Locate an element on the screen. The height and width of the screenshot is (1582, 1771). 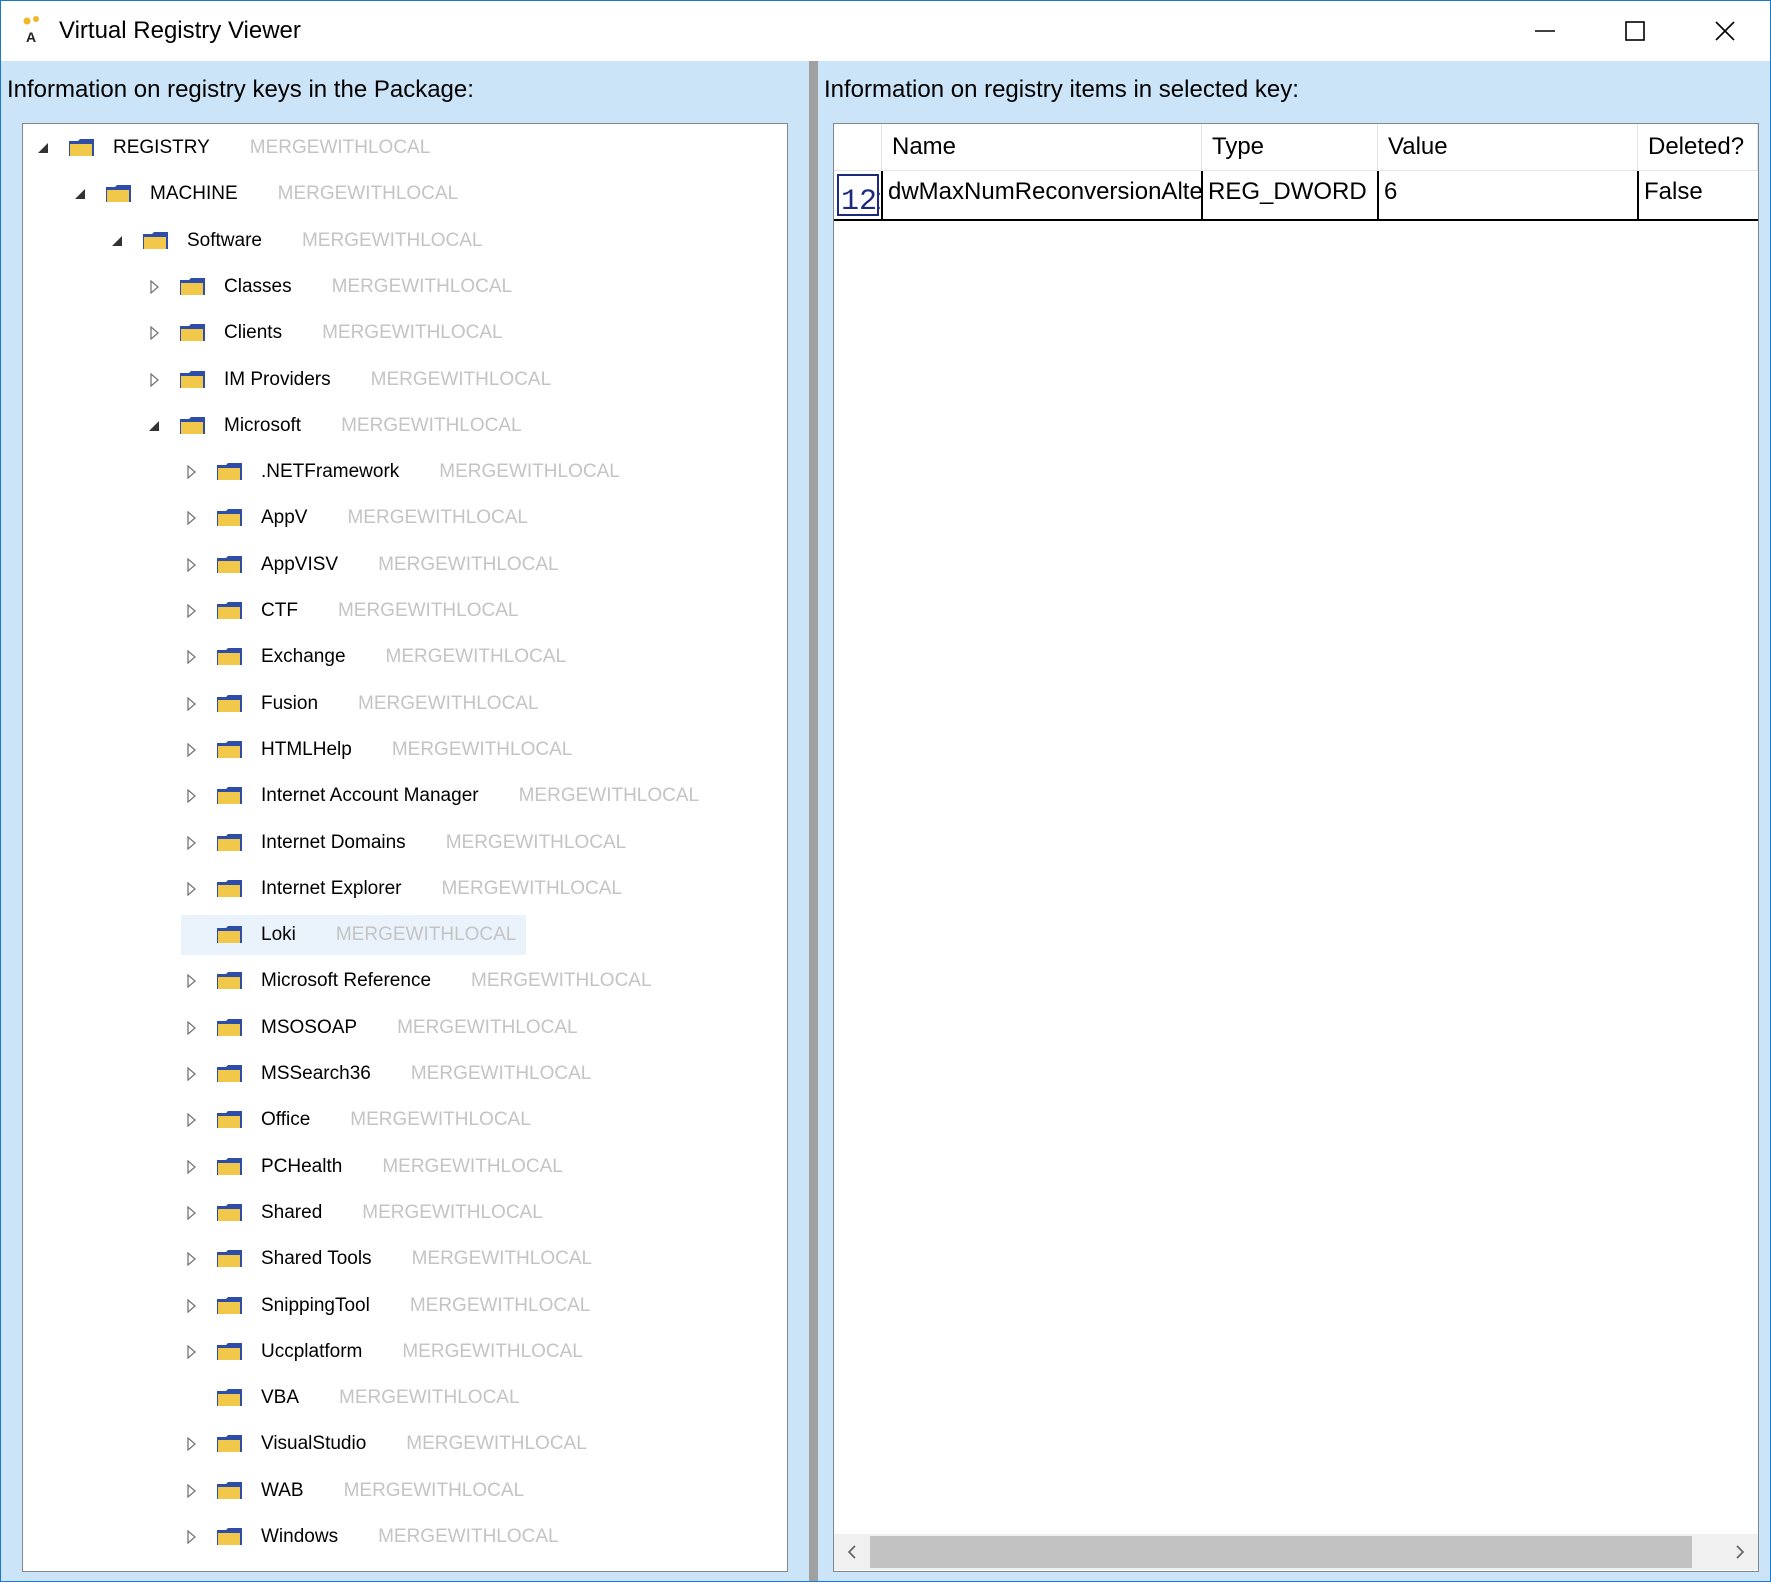
tree-node: Internet Account Manager MERGEWITHLOCAL is located at coordinates (440, 796).